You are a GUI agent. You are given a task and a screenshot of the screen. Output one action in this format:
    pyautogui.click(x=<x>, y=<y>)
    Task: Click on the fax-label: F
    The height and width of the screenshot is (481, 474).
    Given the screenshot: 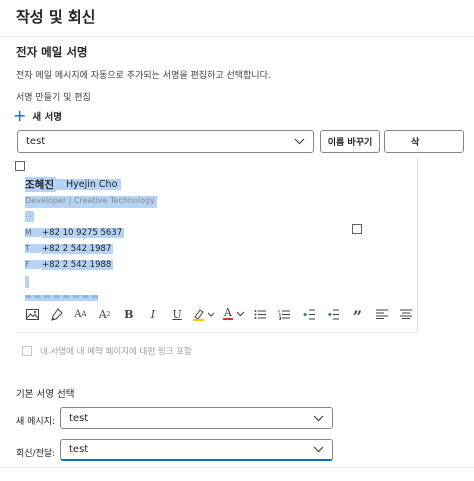 What is the action you would take?
    pyautogui.click(x=33, y=264)
    